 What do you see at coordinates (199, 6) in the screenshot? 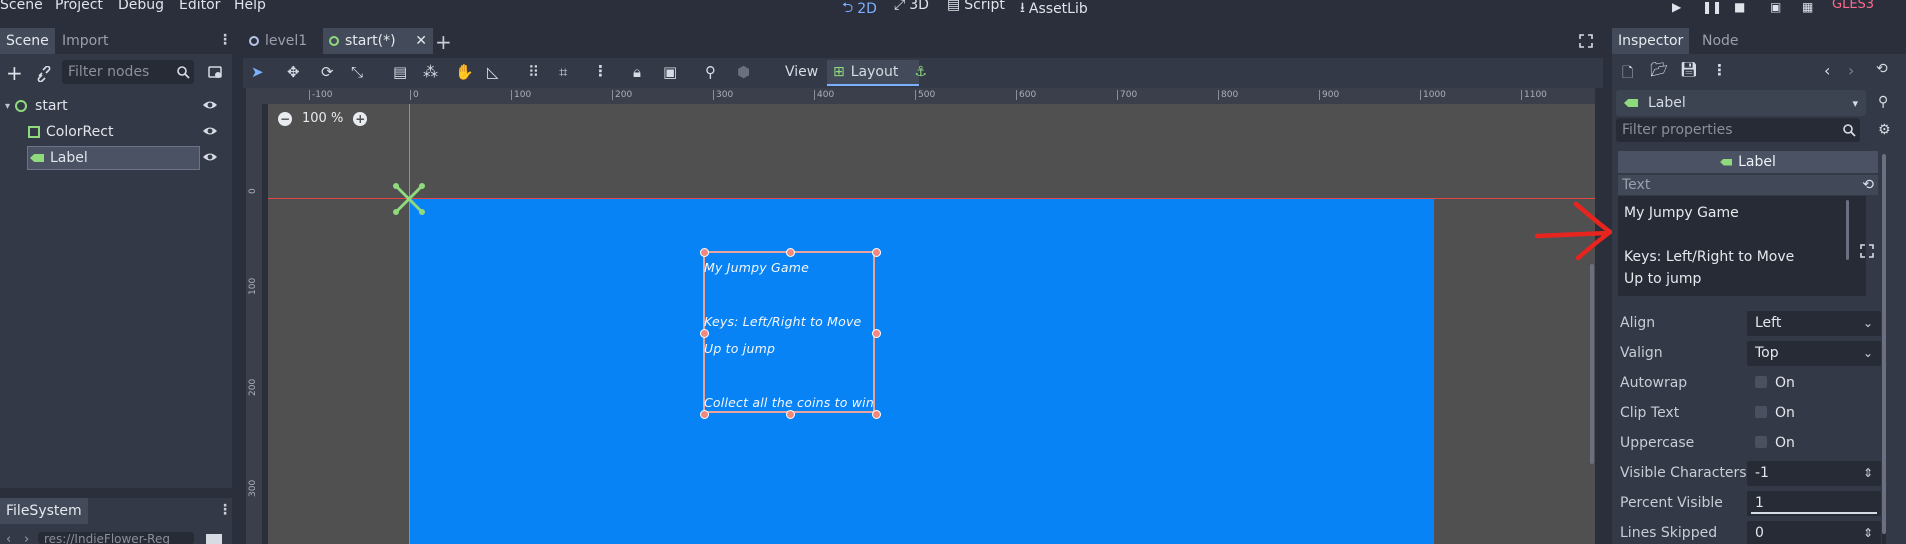
I see `menu-editor: Editor` at bounding box center [199, 6].